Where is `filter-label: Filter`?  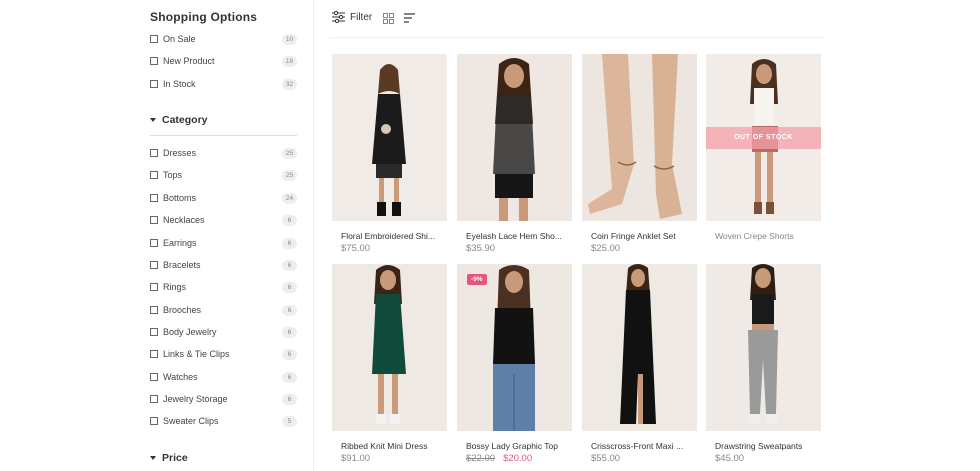
filter-label: Filter is located at coordinates (361, 17).